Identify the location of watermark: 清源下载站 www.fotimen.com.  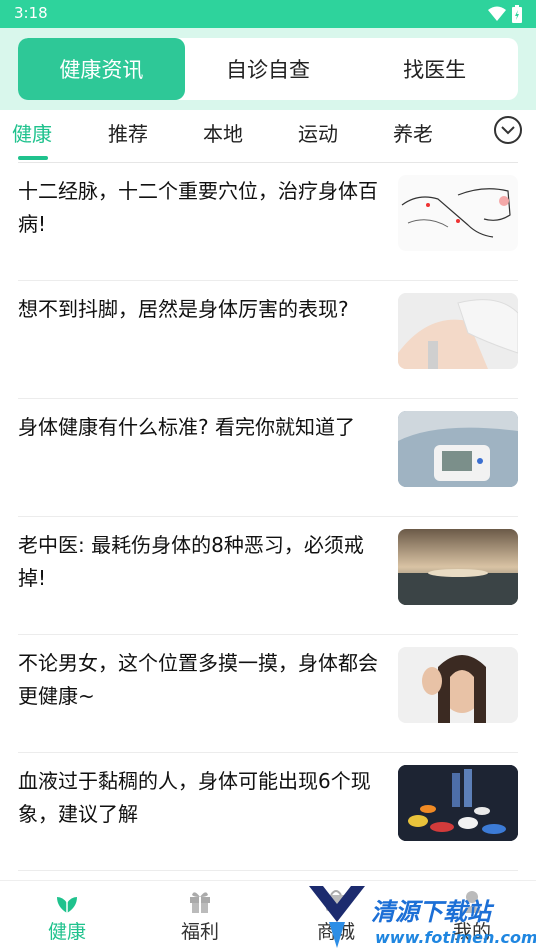
(420, 916).